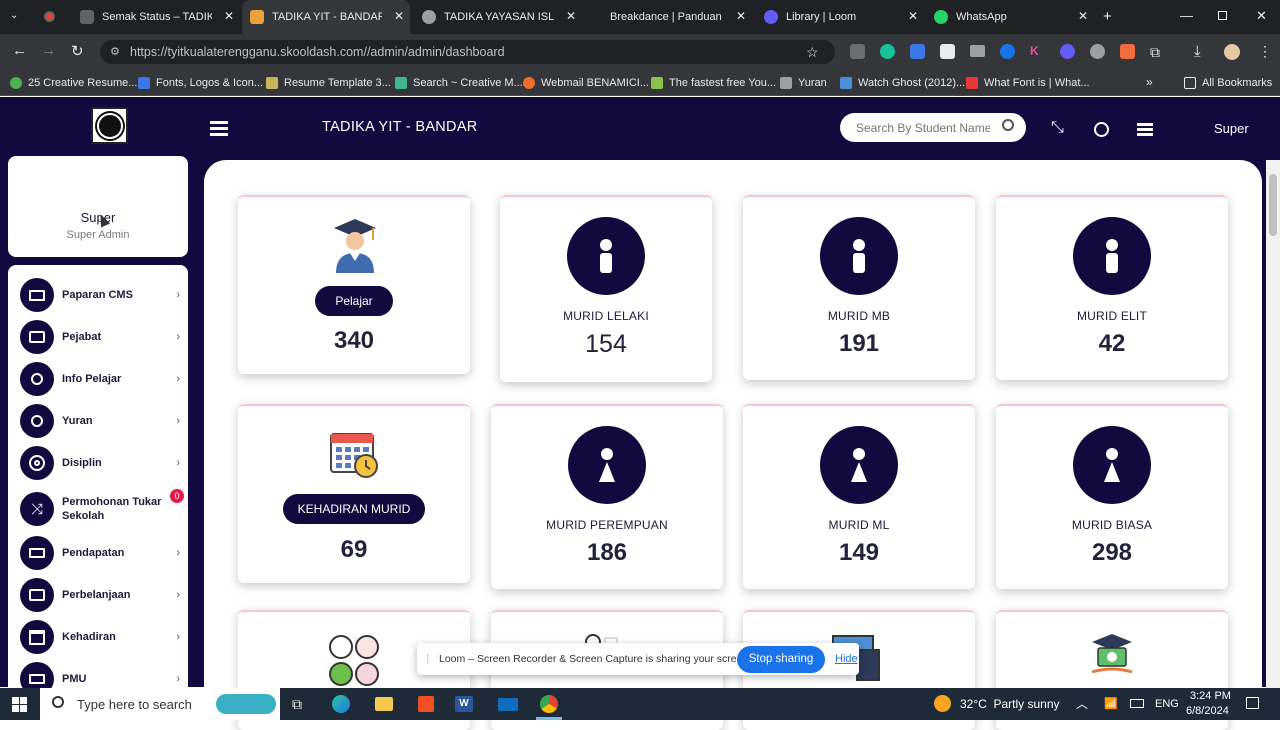  I want to click on collapse-icon: ⤡, so click(1057, 128).